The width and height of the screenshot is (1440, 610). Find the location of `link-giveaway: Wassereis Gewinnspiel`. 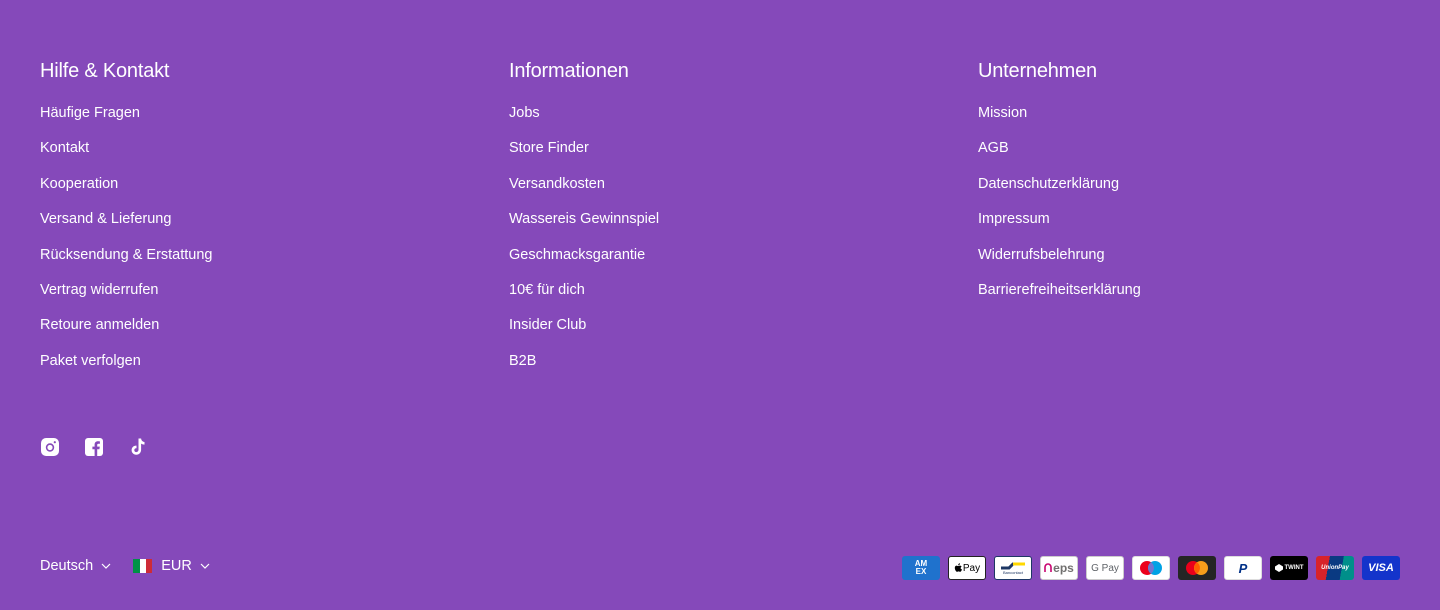

link-giveaway: Wassereis Gewinnspiel is located at coordinates (584, 219).